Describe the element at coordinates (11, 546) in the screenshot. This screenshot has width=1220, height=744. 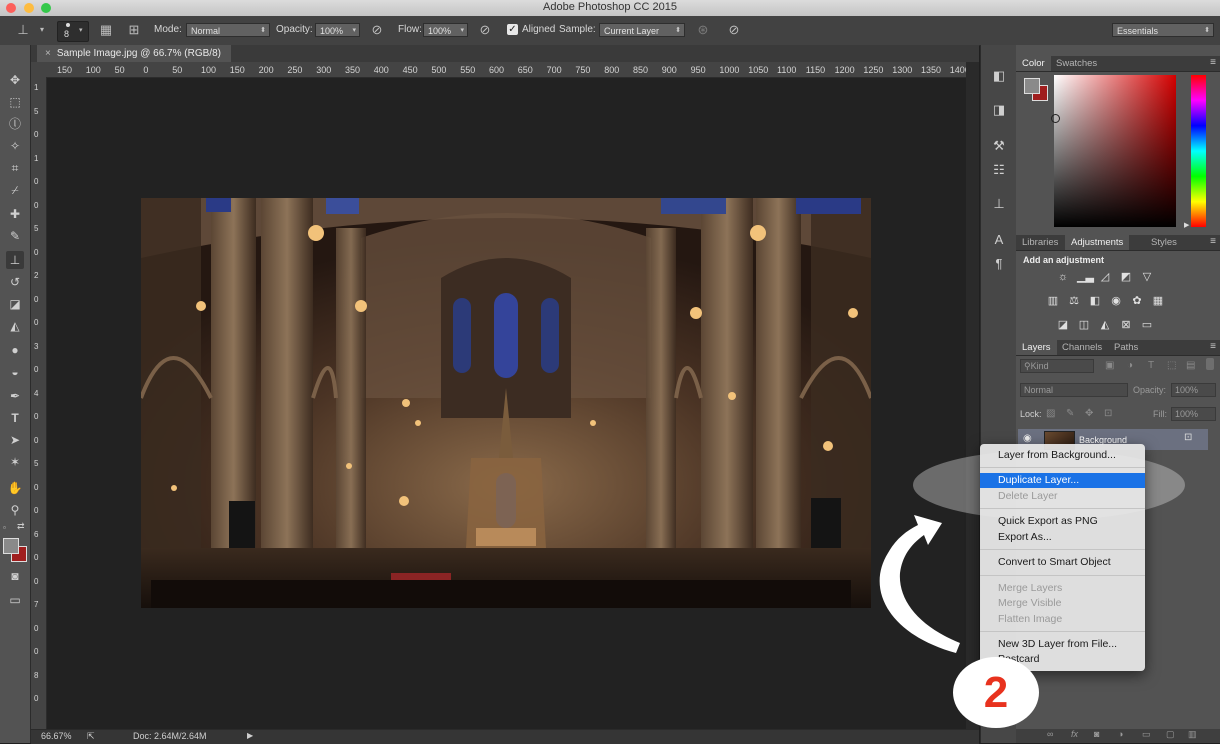
I see `foreground-color-swatch` at that location.